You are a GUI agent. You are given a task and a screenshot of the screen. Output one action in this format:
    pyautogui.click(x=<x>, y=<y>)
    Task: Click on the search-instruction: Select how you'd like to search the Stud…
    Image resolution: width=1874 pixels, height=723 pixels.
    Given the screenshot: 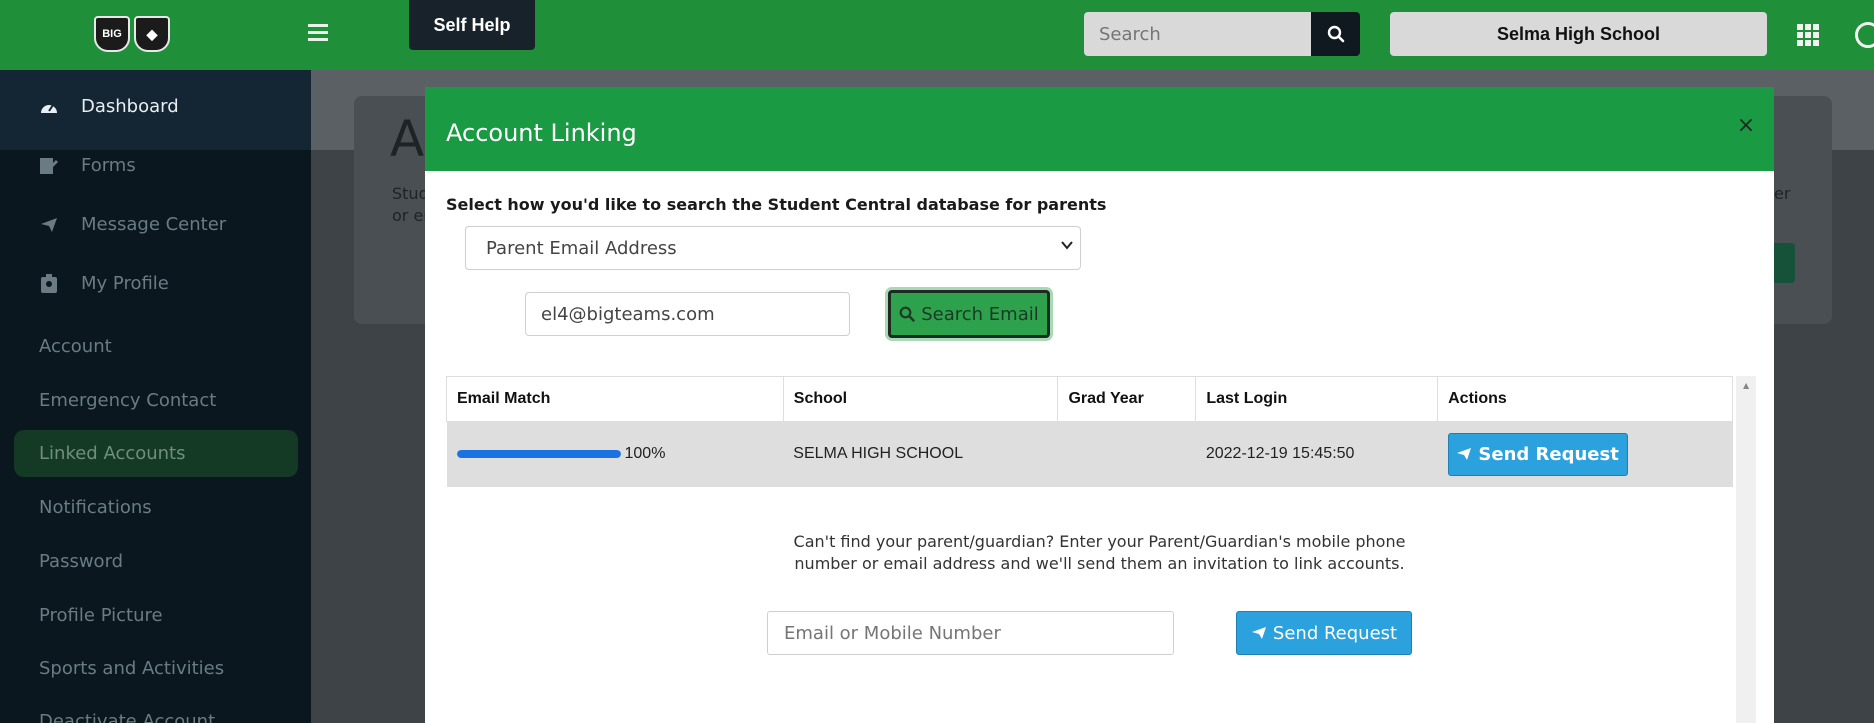 What is the action you would take?
    pyautogui.click(x=776, y=204)
    